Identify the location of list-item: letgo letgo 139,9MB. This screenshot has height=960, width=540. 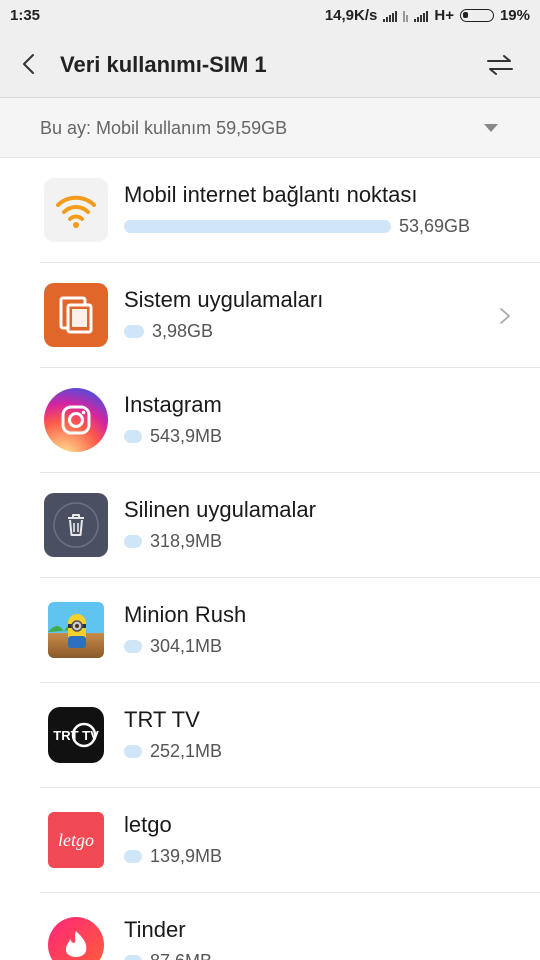
(270, 840).